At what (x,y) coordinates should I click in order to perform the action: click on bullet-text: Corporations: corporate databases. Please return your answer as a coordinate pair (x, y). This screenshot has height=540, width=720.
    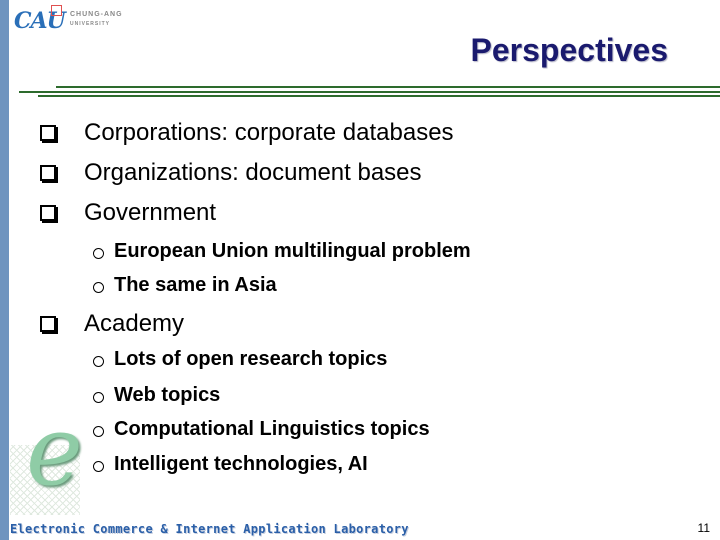
    Looking at the image, I should click on (269, 132).